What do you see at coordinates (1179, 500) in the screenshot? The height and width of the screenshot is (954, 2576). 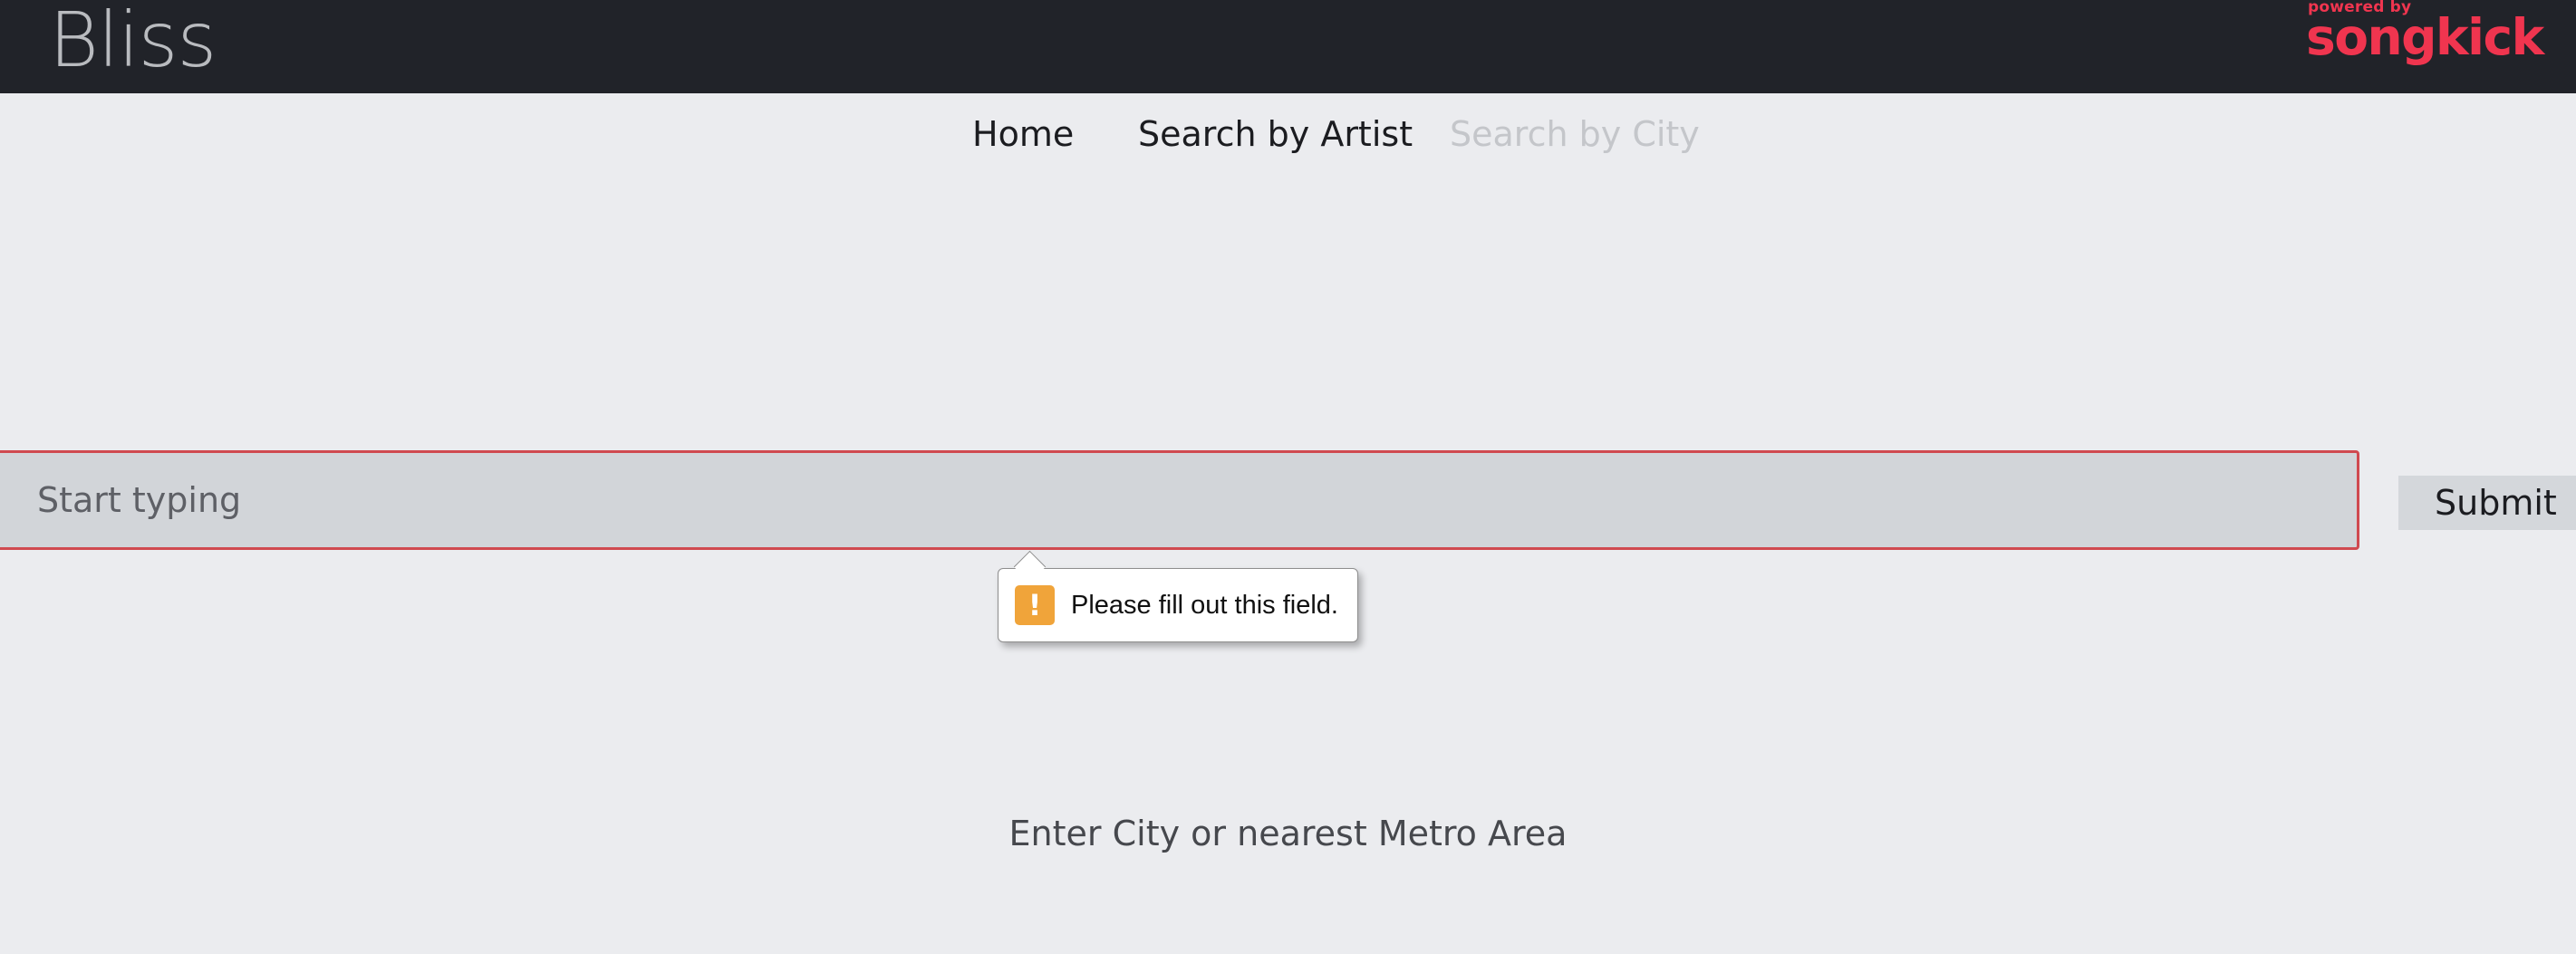 I see `city-search-input` at bounding box center [1179, 500].